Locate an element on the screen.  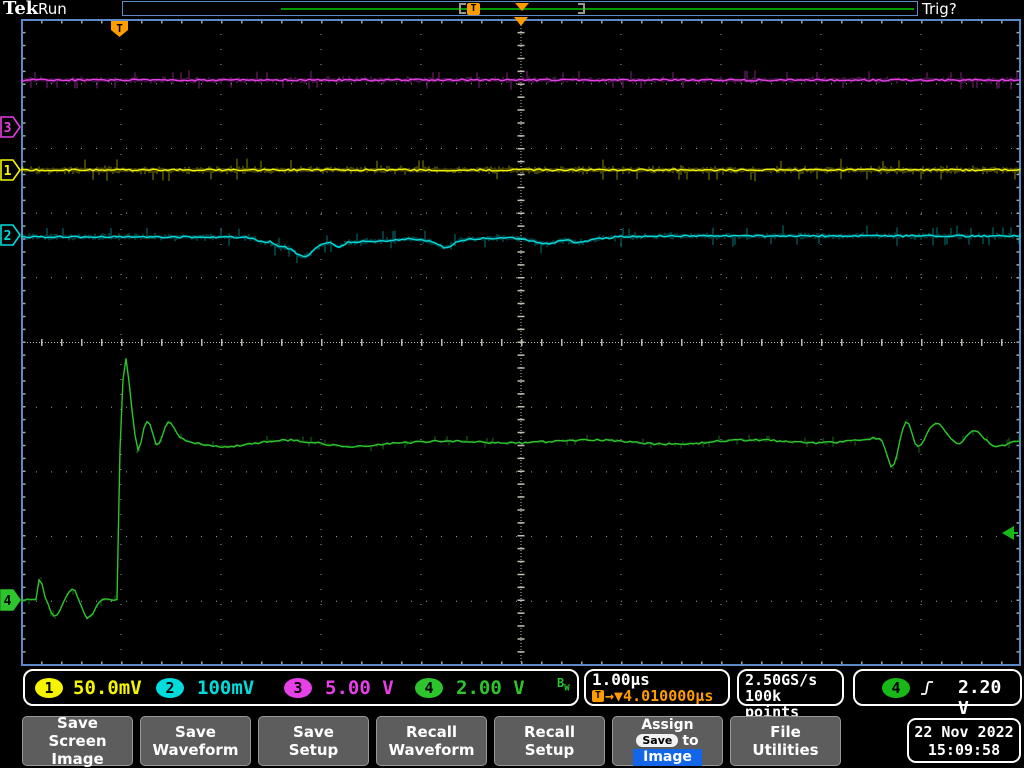
trigger-level-arrow-icon is located at coordinates (1010, 533).